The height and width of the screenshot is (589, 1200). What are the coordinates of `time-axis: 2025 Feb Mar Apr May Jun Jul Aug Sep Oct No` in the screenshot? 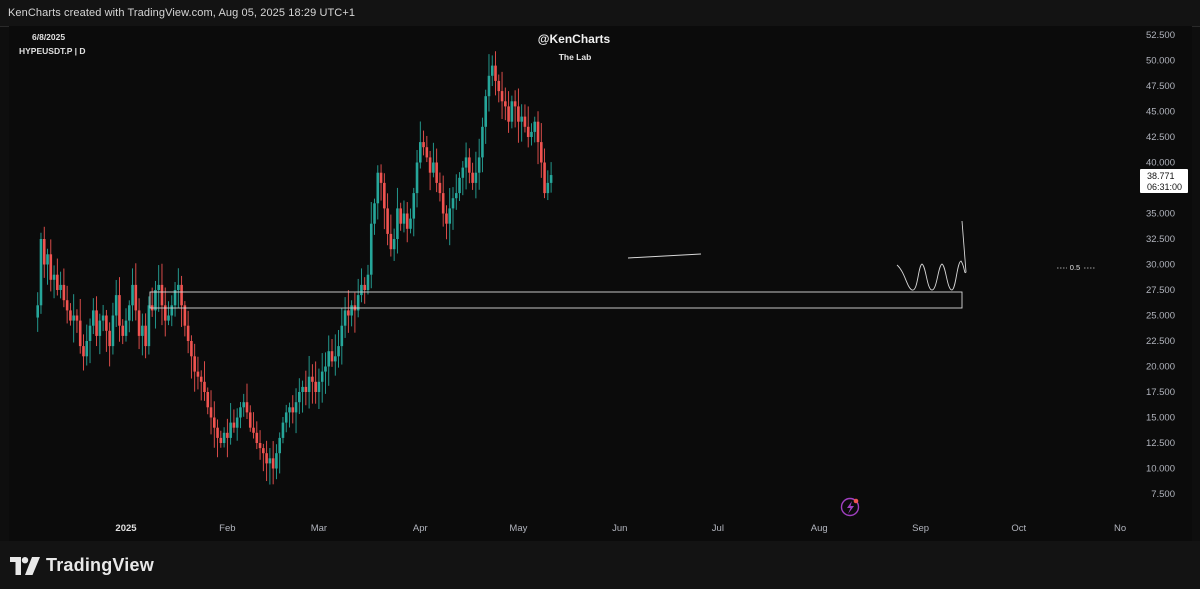 It's located at (620, 528).